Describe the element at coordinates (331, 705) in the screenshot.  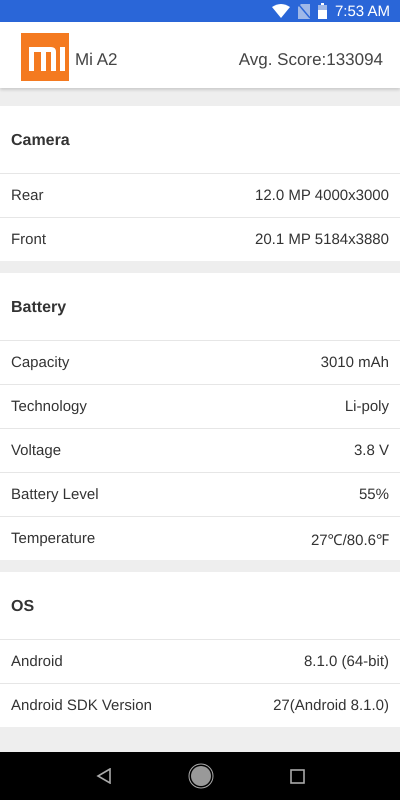
I see `spec-value: 27(Android 8.1.0)` at that location.